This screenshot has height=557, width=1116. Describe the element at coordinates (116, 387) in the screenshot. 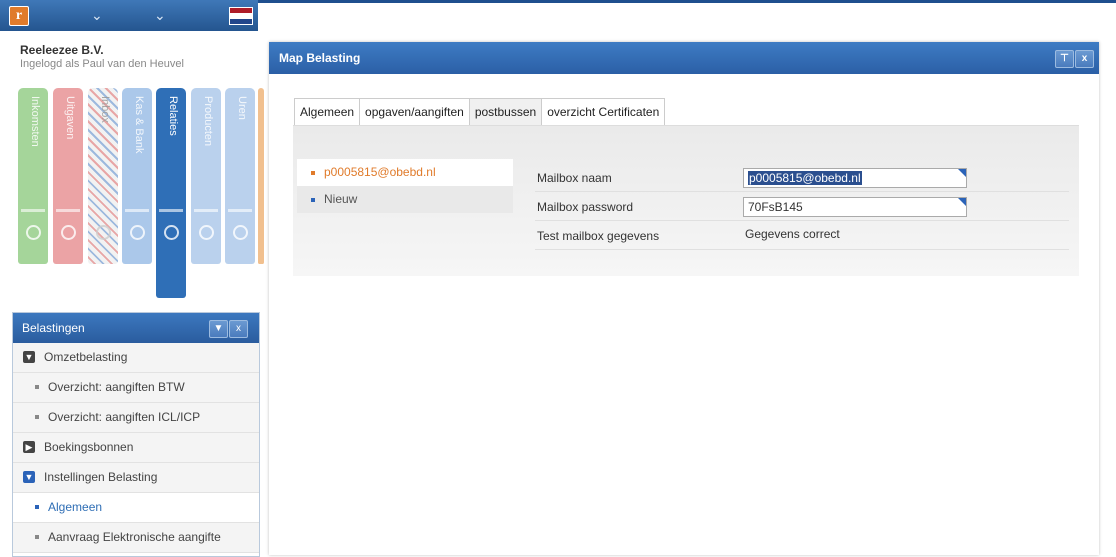

I see `nav-label: Overzicht: aangiften BTW` at that location.